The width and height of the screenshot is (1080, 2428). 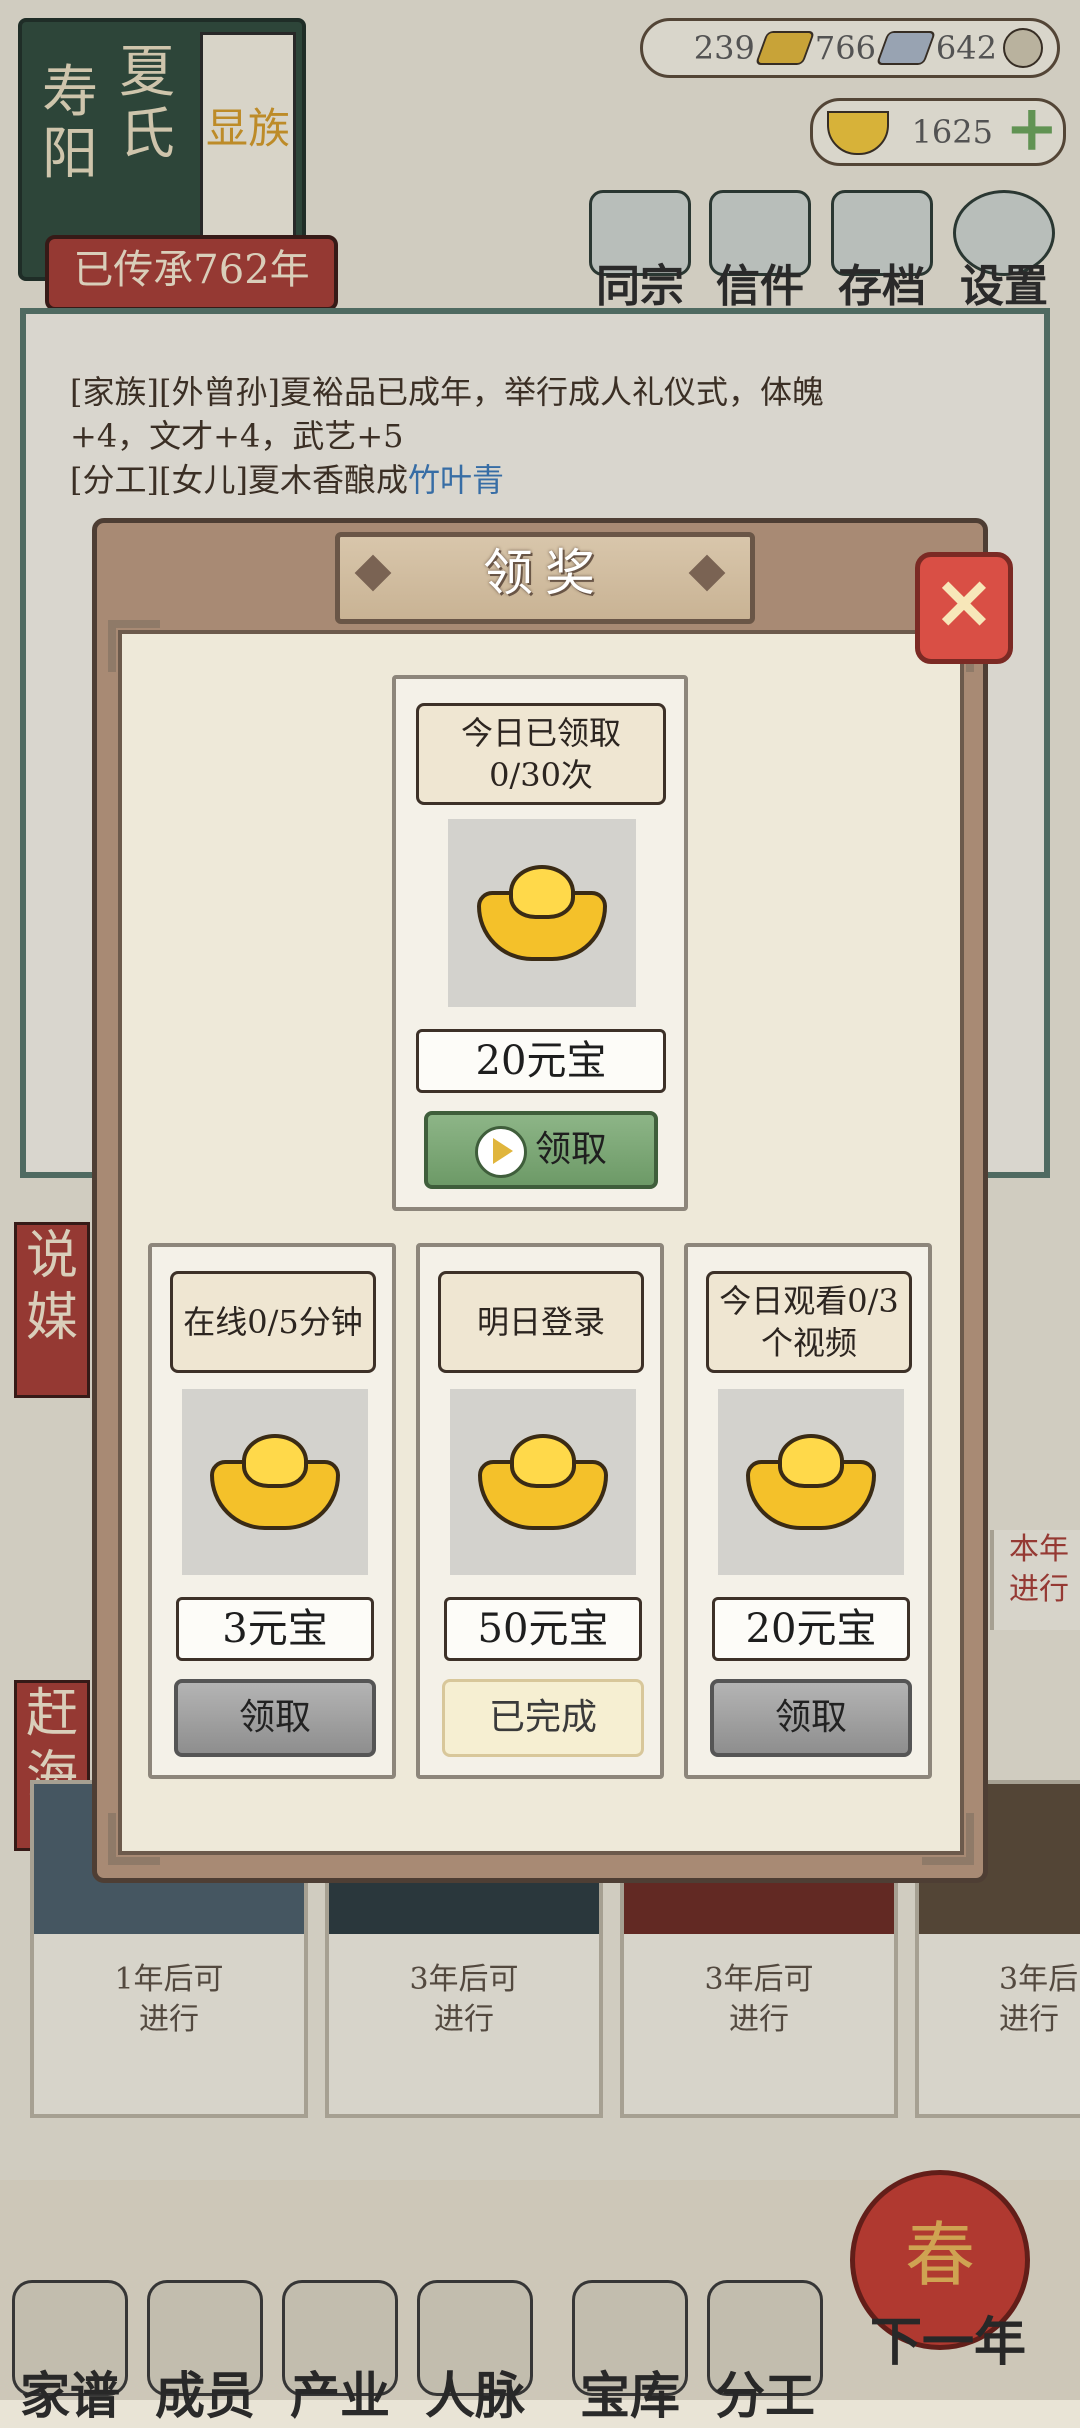 What do you see at coordinates (809, 1322) in the screenshot?
I see `reward-condition: 今日观看0/3个视频` at bounding box center [809, 1322].